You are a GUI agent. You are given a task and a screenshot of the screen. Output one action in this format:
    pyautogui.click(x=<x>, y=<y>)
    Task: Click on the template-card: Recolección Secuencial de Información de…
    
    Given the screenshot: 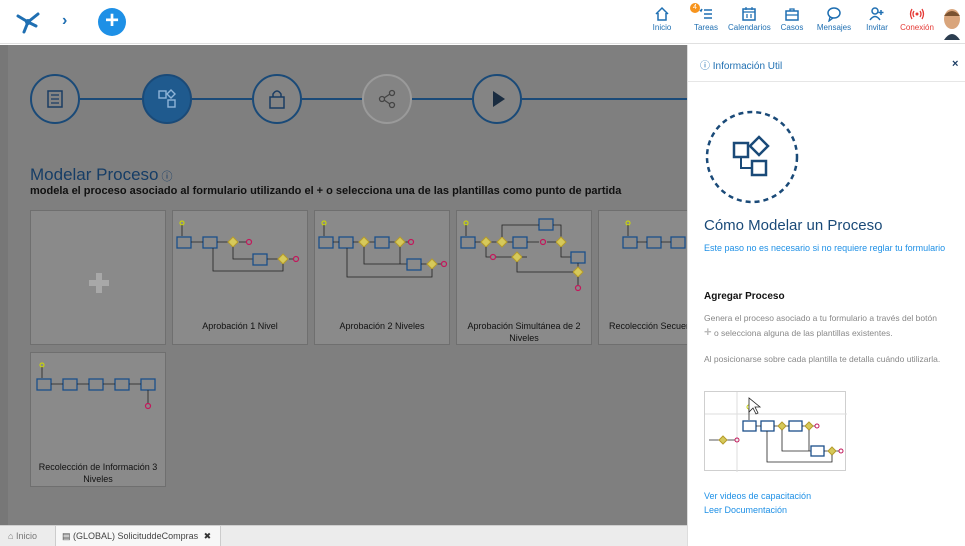 What is the action you would take?
    pyautogui.click(x=642, y=277)
    